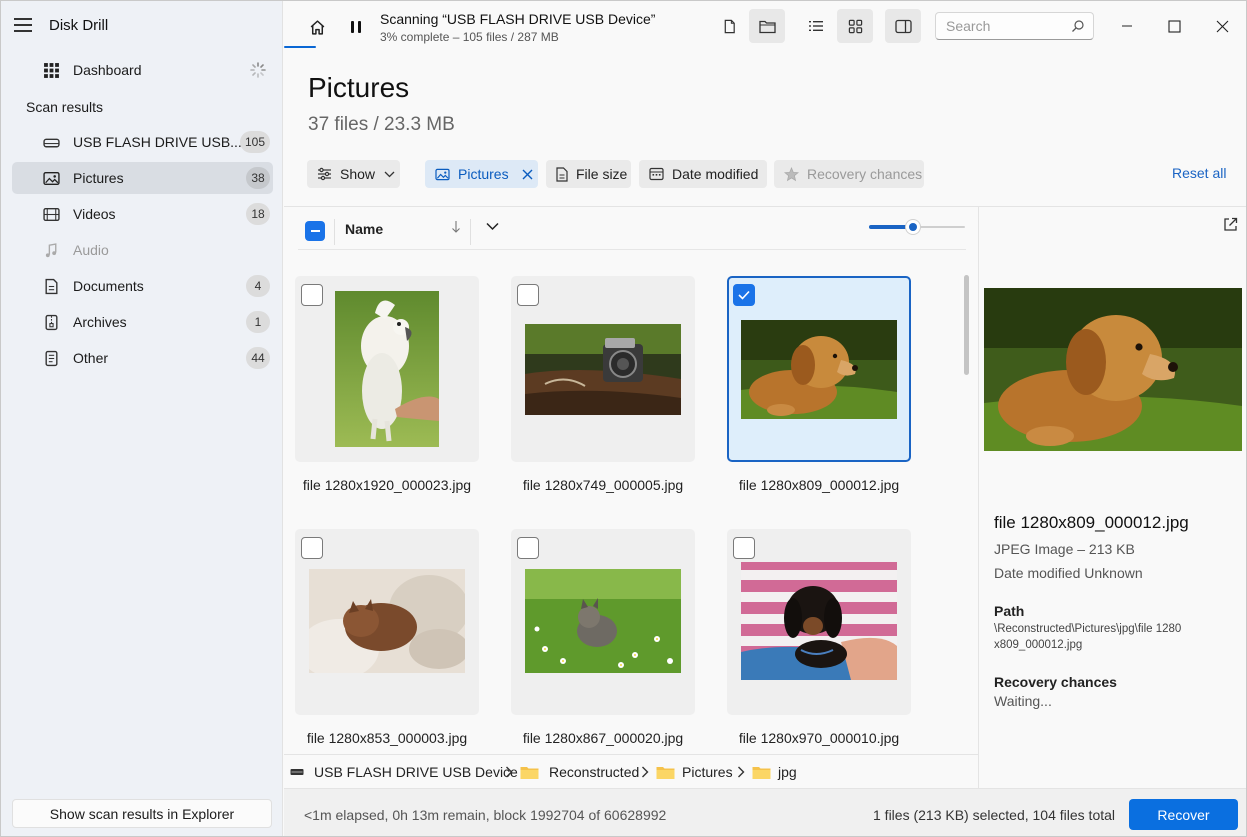  Describe the element at coordinates (632, 249) in the screenshot. I see `header-divider` at that location.